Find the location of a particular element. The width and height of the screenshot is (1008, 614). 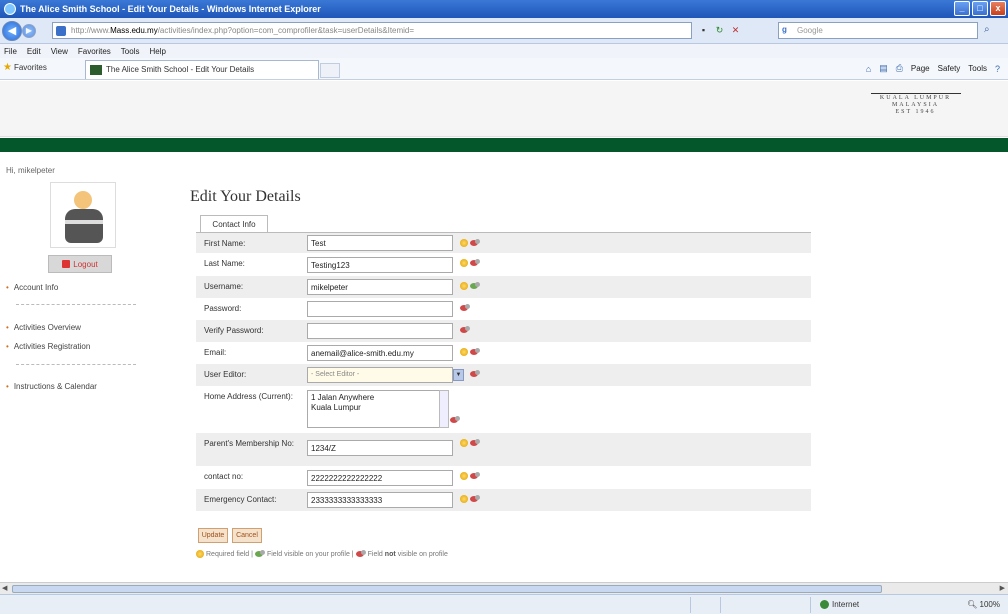

emergency-contact-row: Emergency Contact: is located at coordinates (503, 500).